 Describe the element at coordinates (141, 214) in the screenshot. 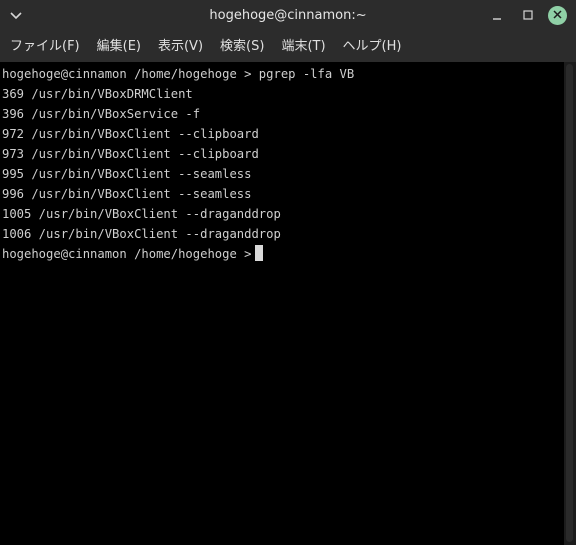

I see `terminal-line: 1005 /usr/bin/VBoxClient --draganddrop` at that location.